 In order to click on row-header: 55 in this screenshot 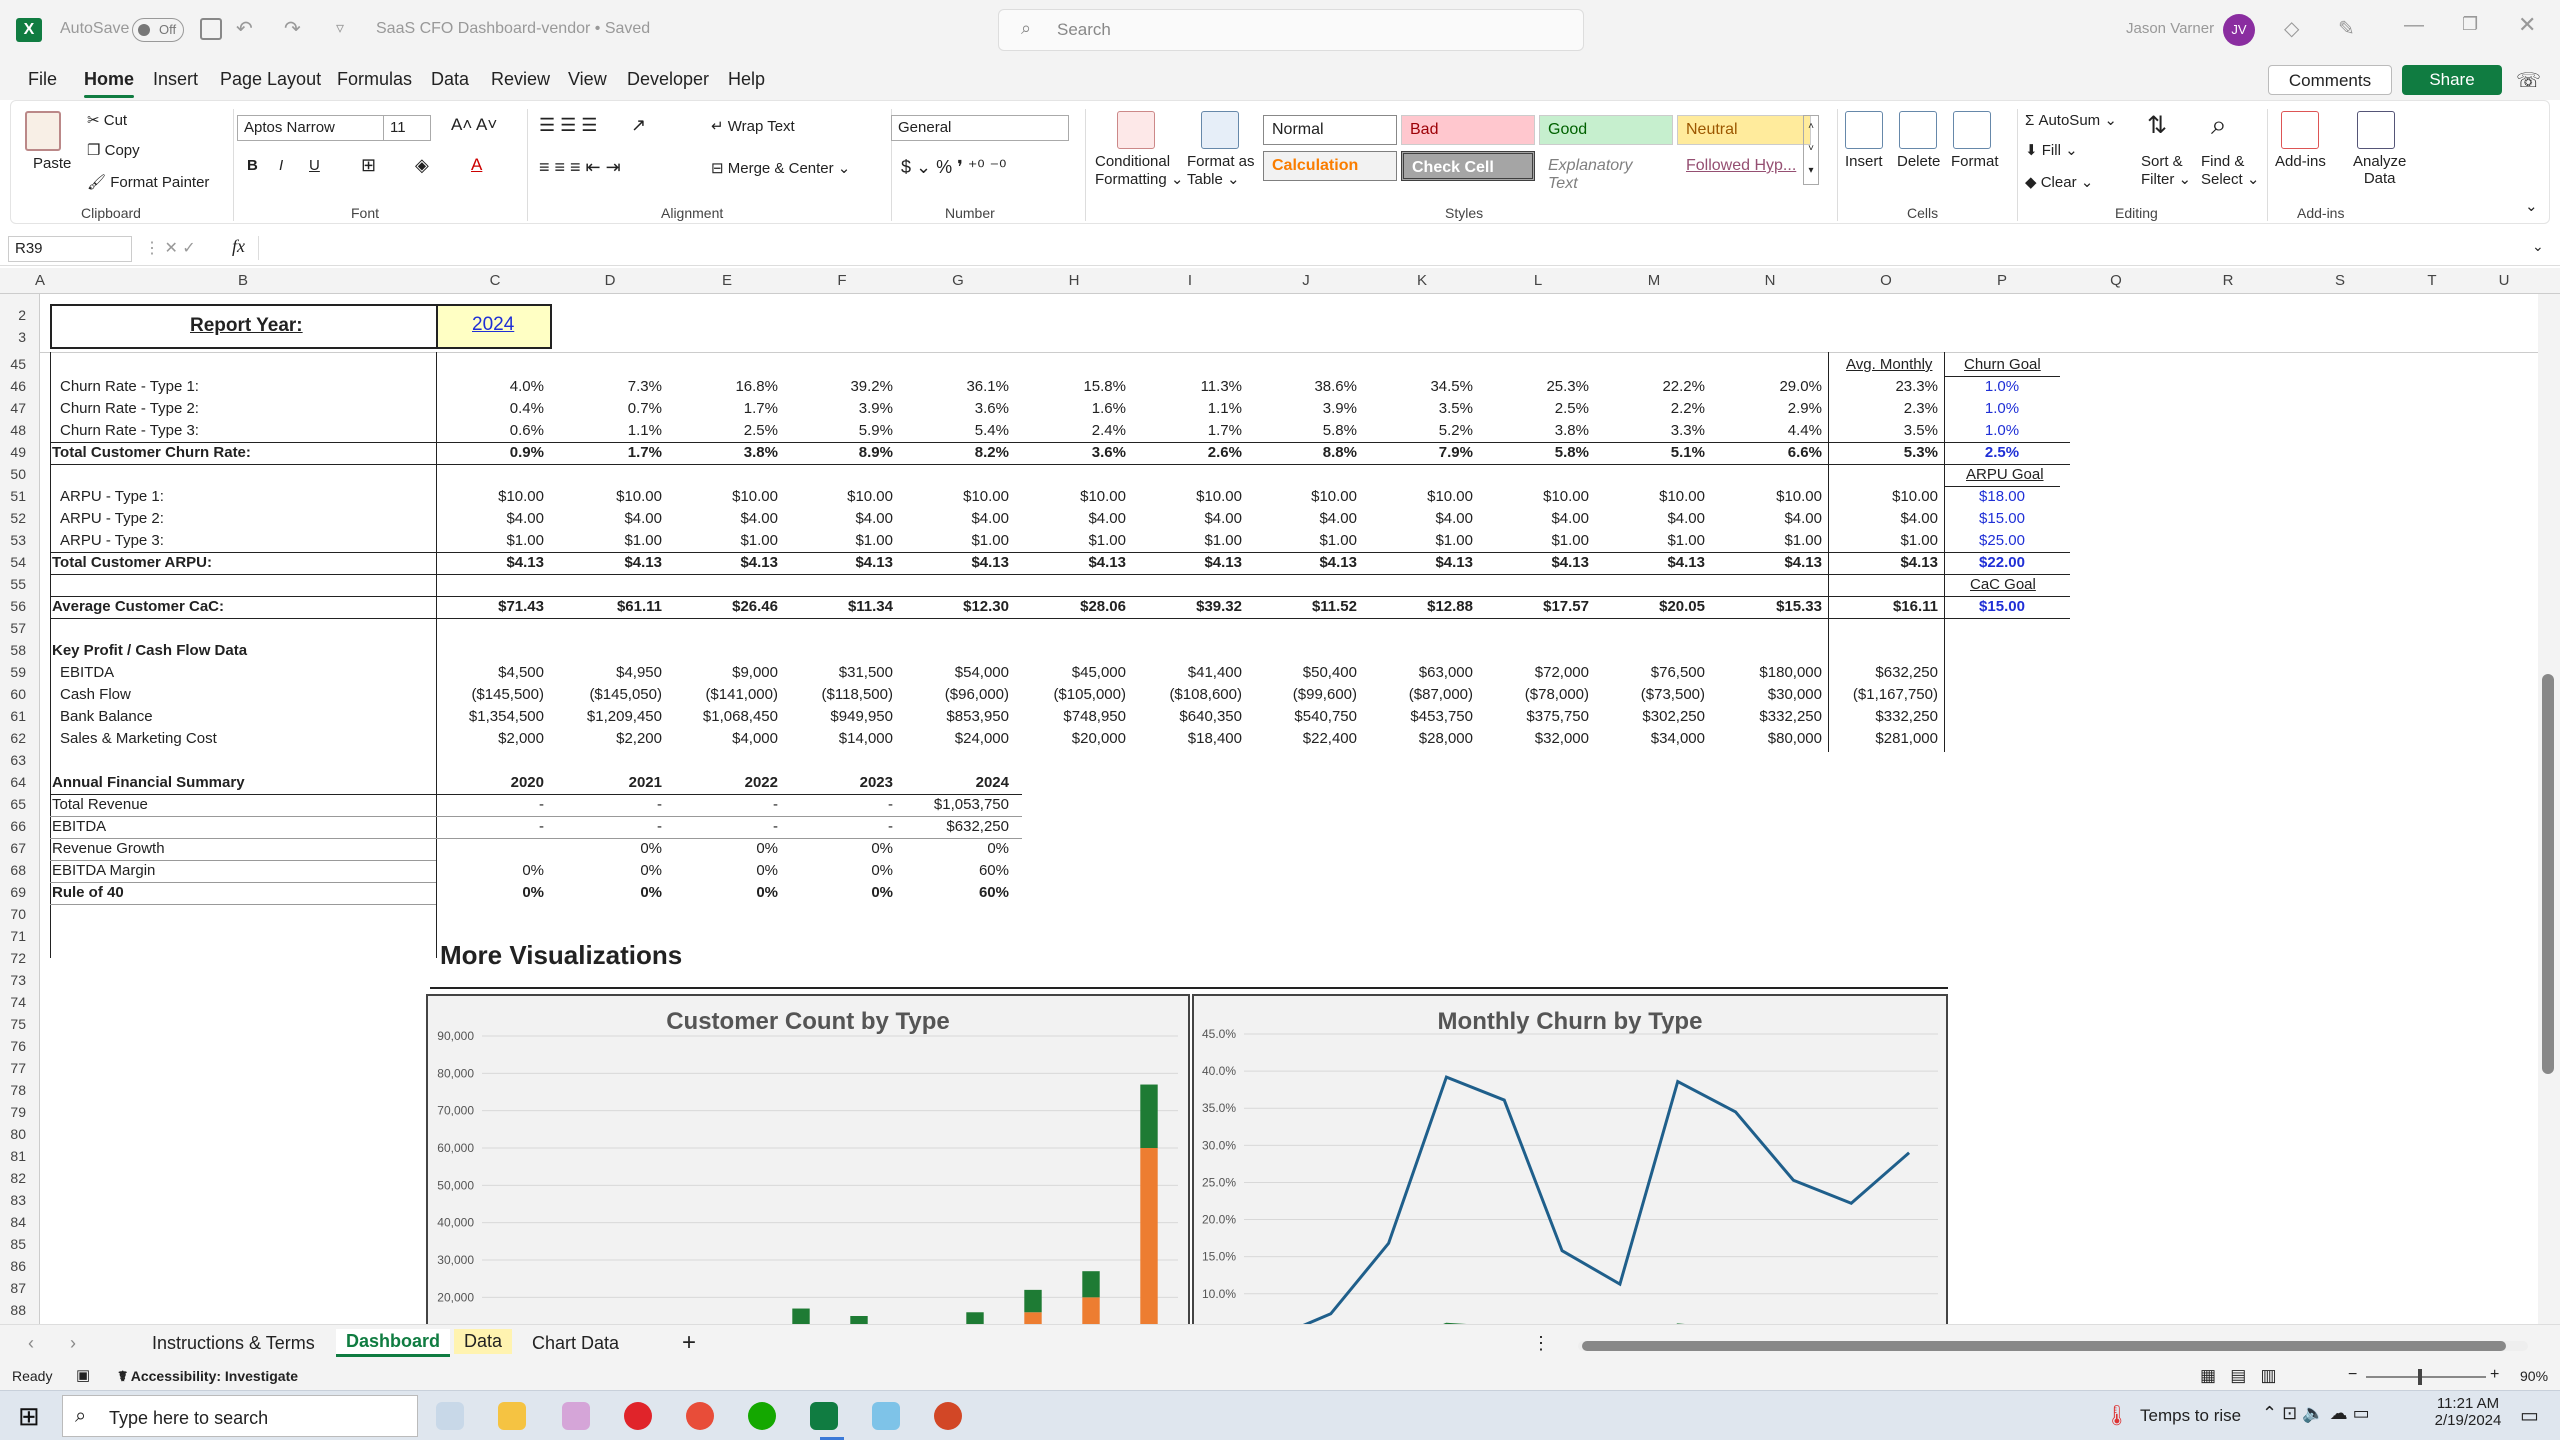, I will do `click(13, 584)`.